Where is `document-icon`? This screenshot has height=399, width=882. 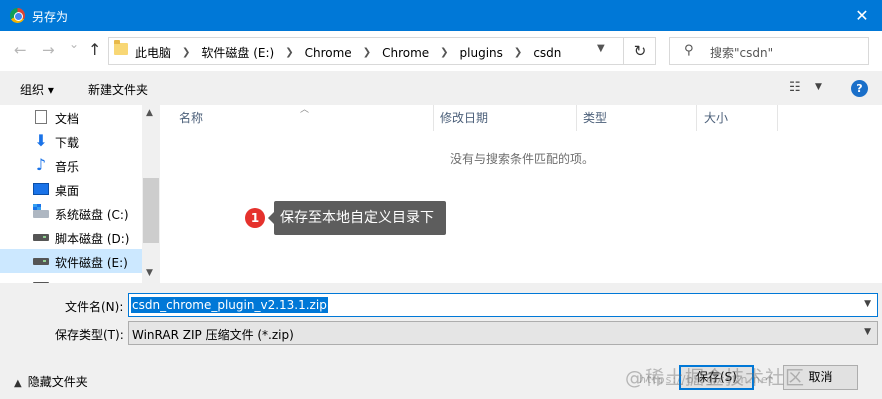 document-icon is located at coordinates (41, 117).